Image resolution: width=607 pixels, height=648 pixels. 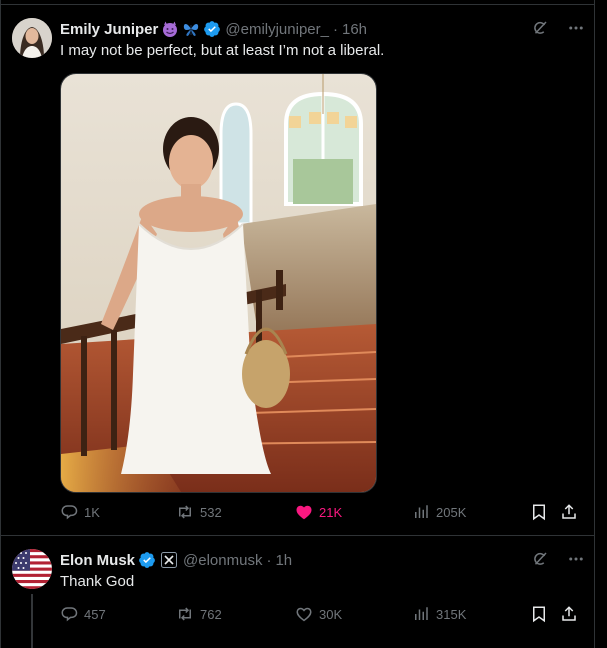 I want to click on us-flag-avatar-image, so click(x=32, y=569).